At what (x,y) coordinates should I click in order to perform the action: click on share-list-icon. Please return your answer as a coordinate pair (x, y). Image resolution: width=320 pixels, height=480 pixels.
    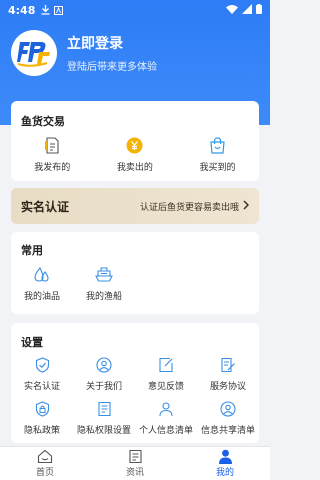
    Looking at the image, I should click on (228, 409).